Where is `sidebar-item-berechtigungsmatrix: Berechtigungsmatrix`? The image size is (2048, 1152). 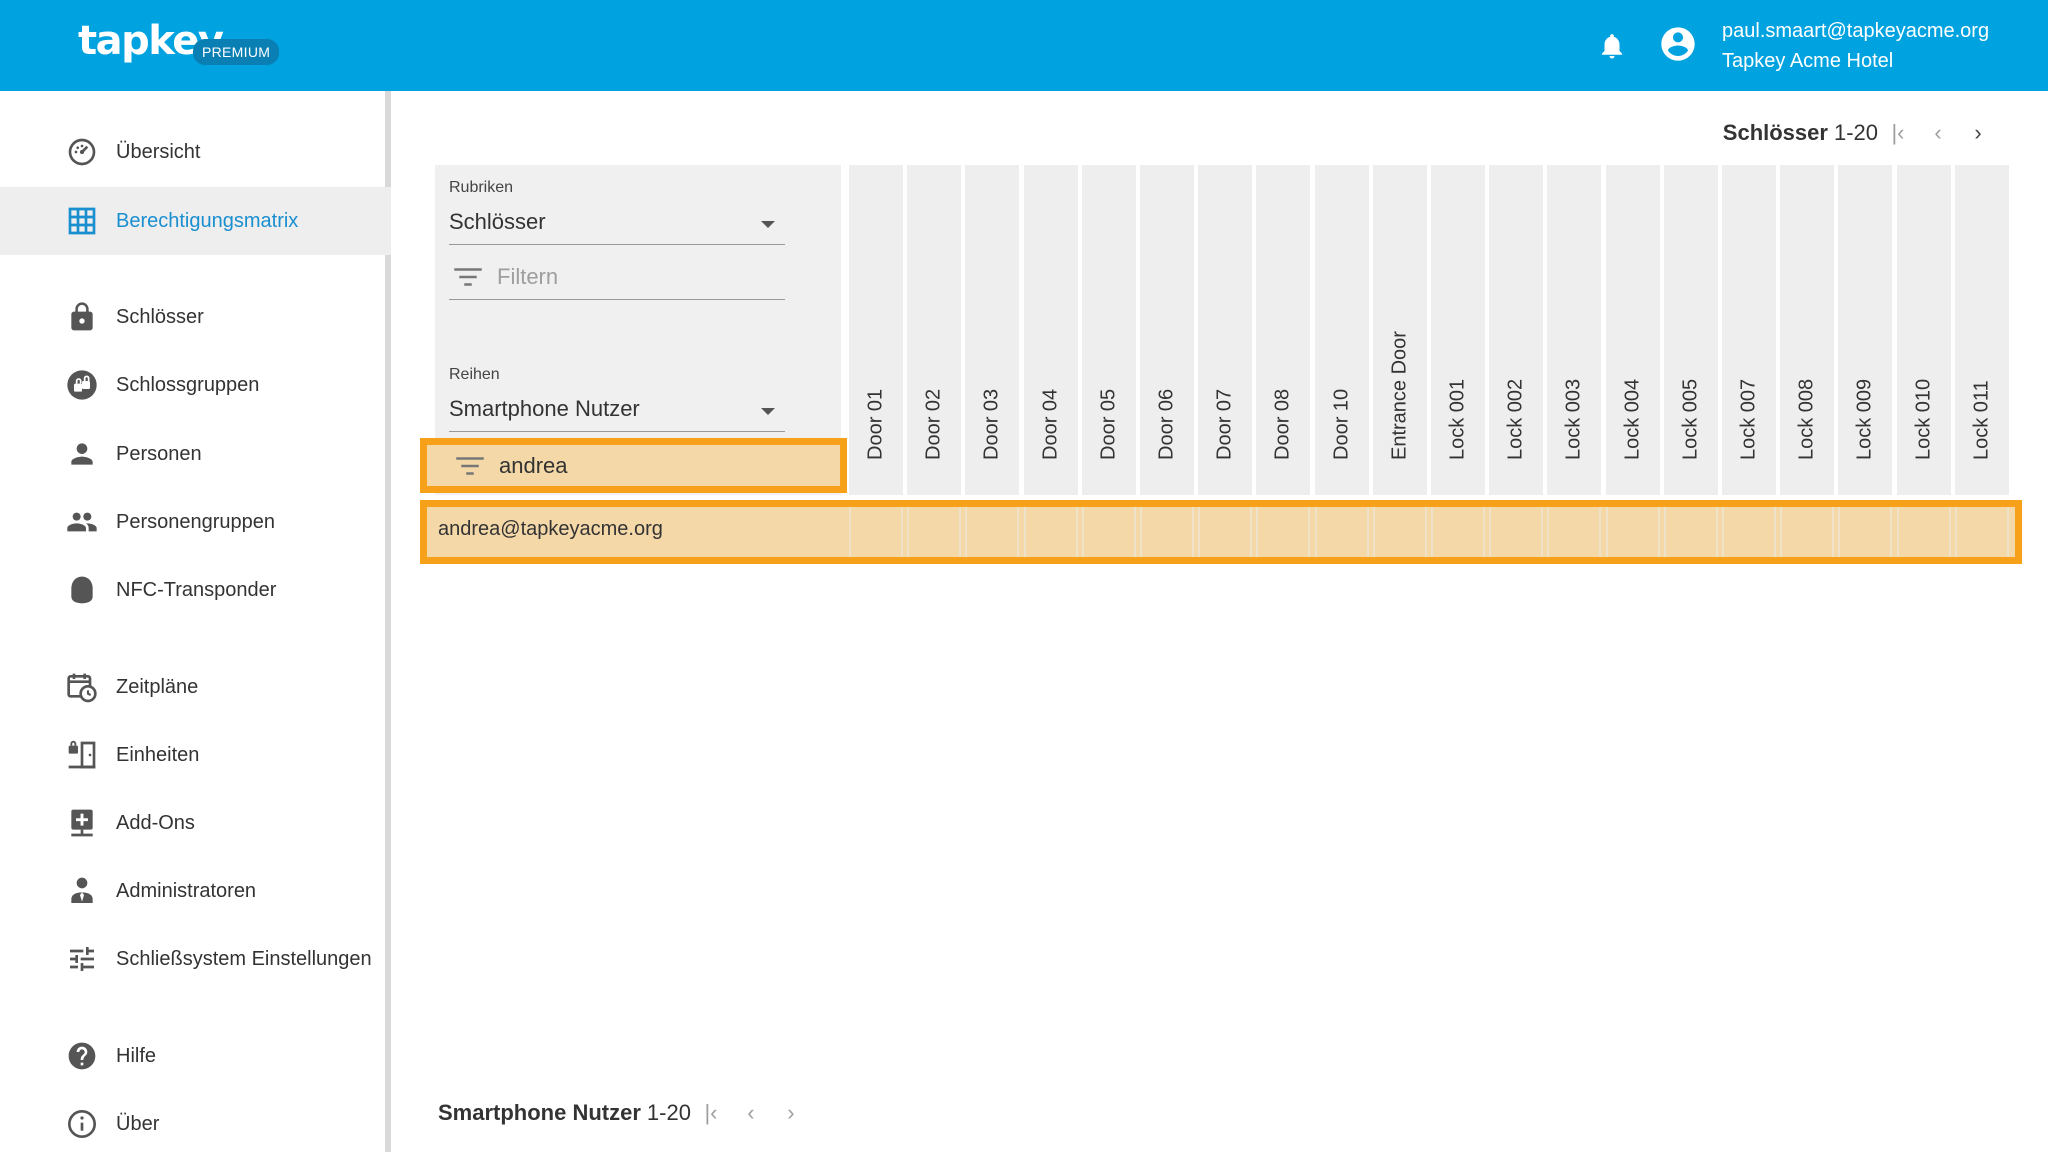
sidebar-item-berechtigungsmatrix: Berechtigungsmatrix is located at coordinates (195, 221).